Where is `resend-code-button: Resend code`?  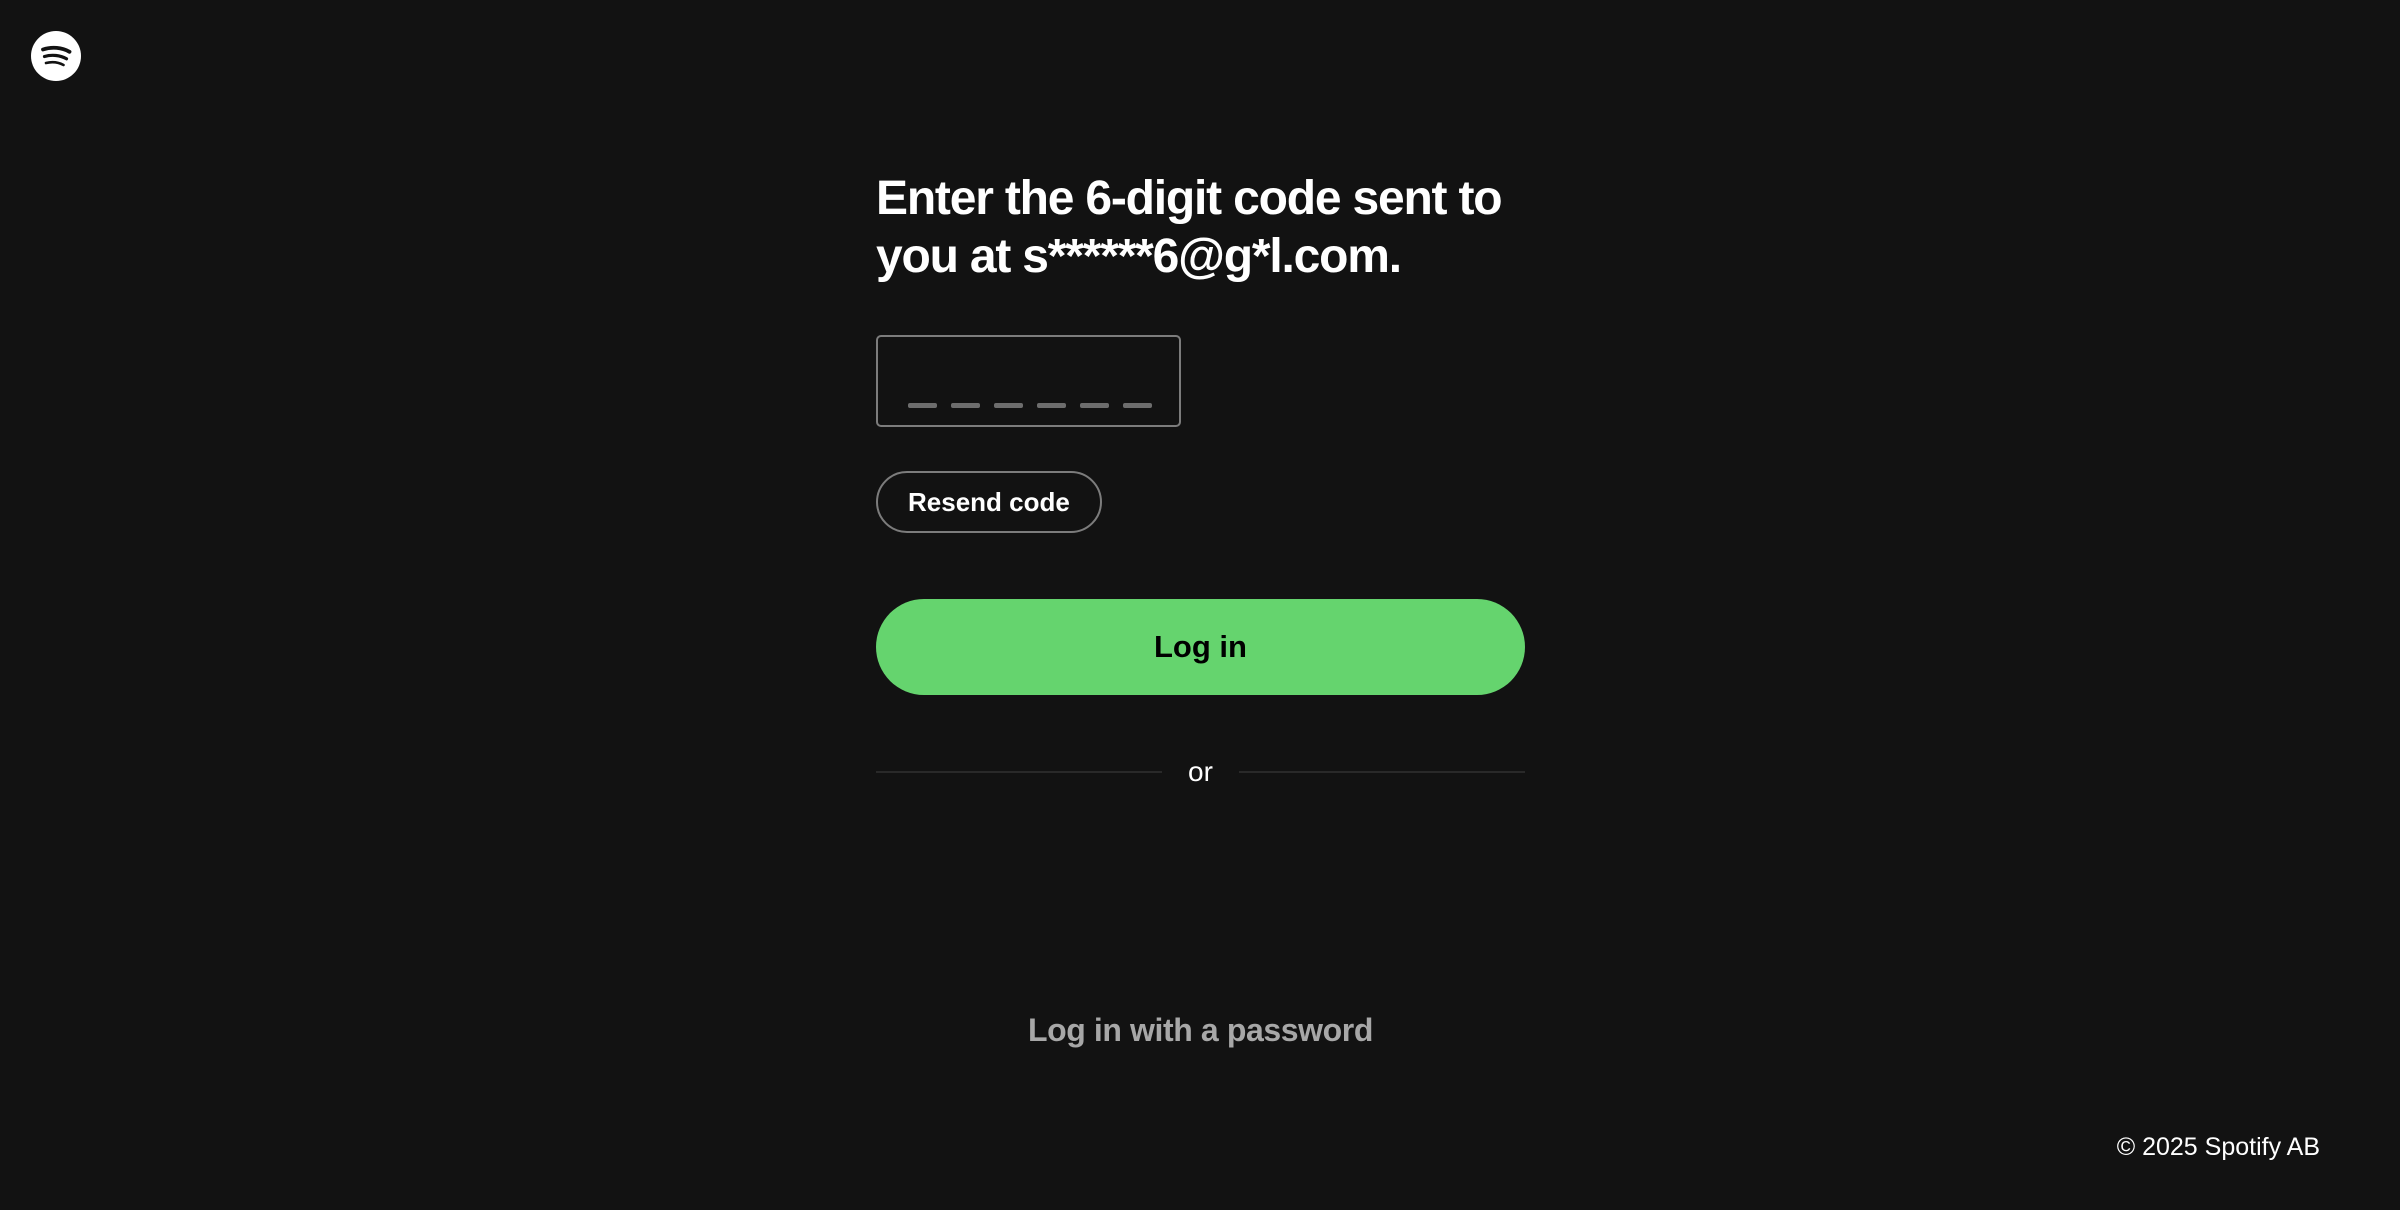 resend-code-button: Resend code is located at coordinates (989, 502).